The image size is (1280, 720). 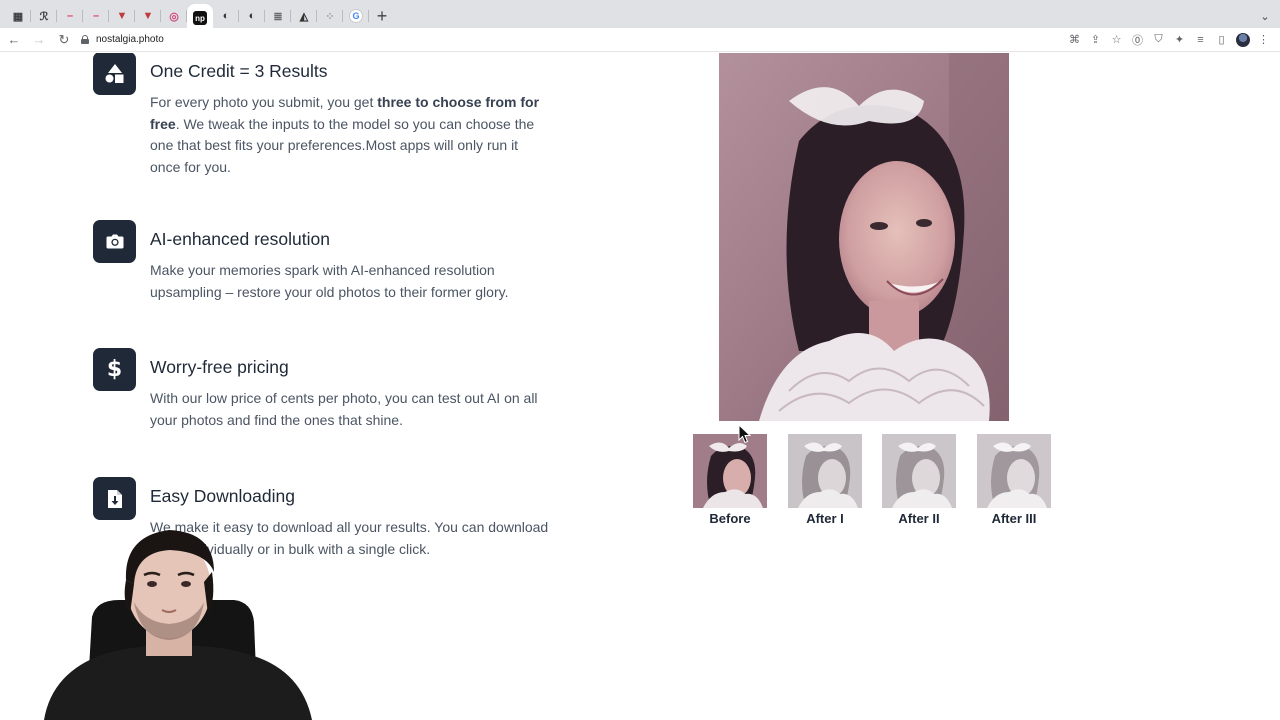 I want to click on extension-icons: ⌘ ⇪ ☆ ⓪ ⛉ ✦ ≡ ▯ ⋮, so click(x=1172, y=40).